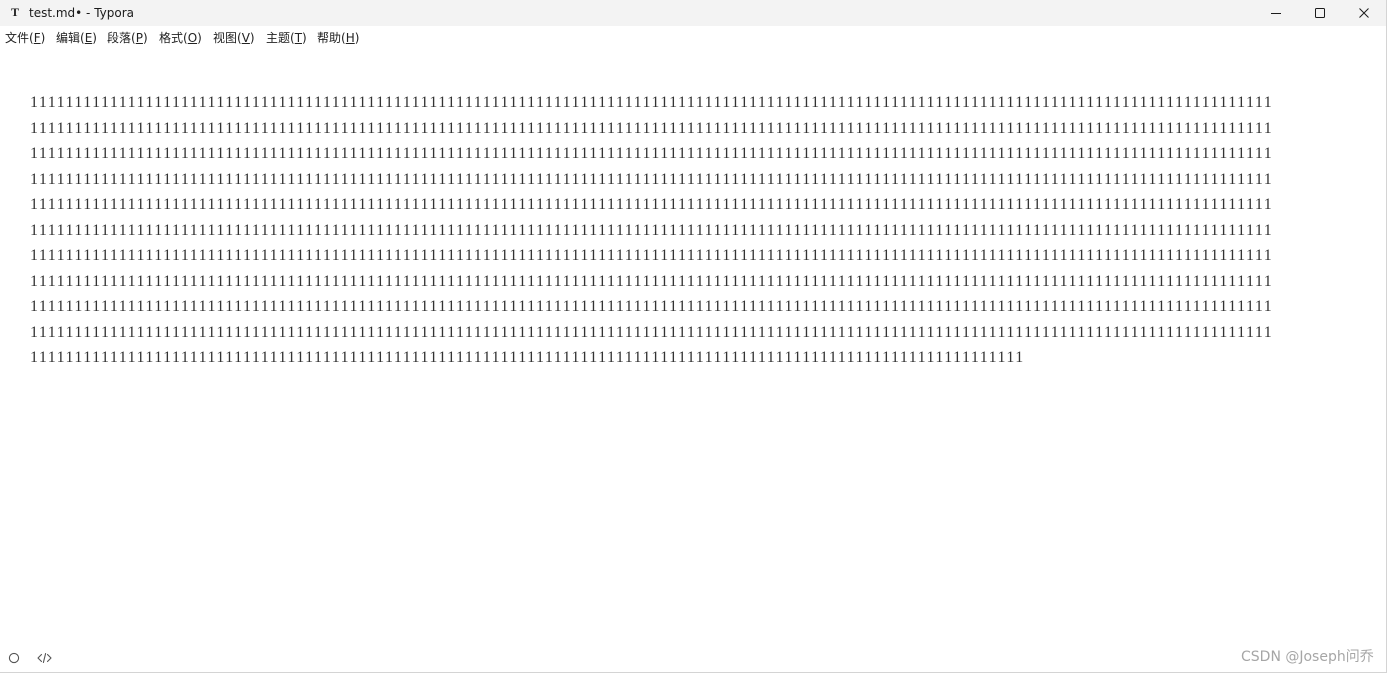 The height and width of the screenshot is (674, 1387). Describe the element at coordinates (14, 658) in the screenshot. I see `outline-toggle-icon` at that location.